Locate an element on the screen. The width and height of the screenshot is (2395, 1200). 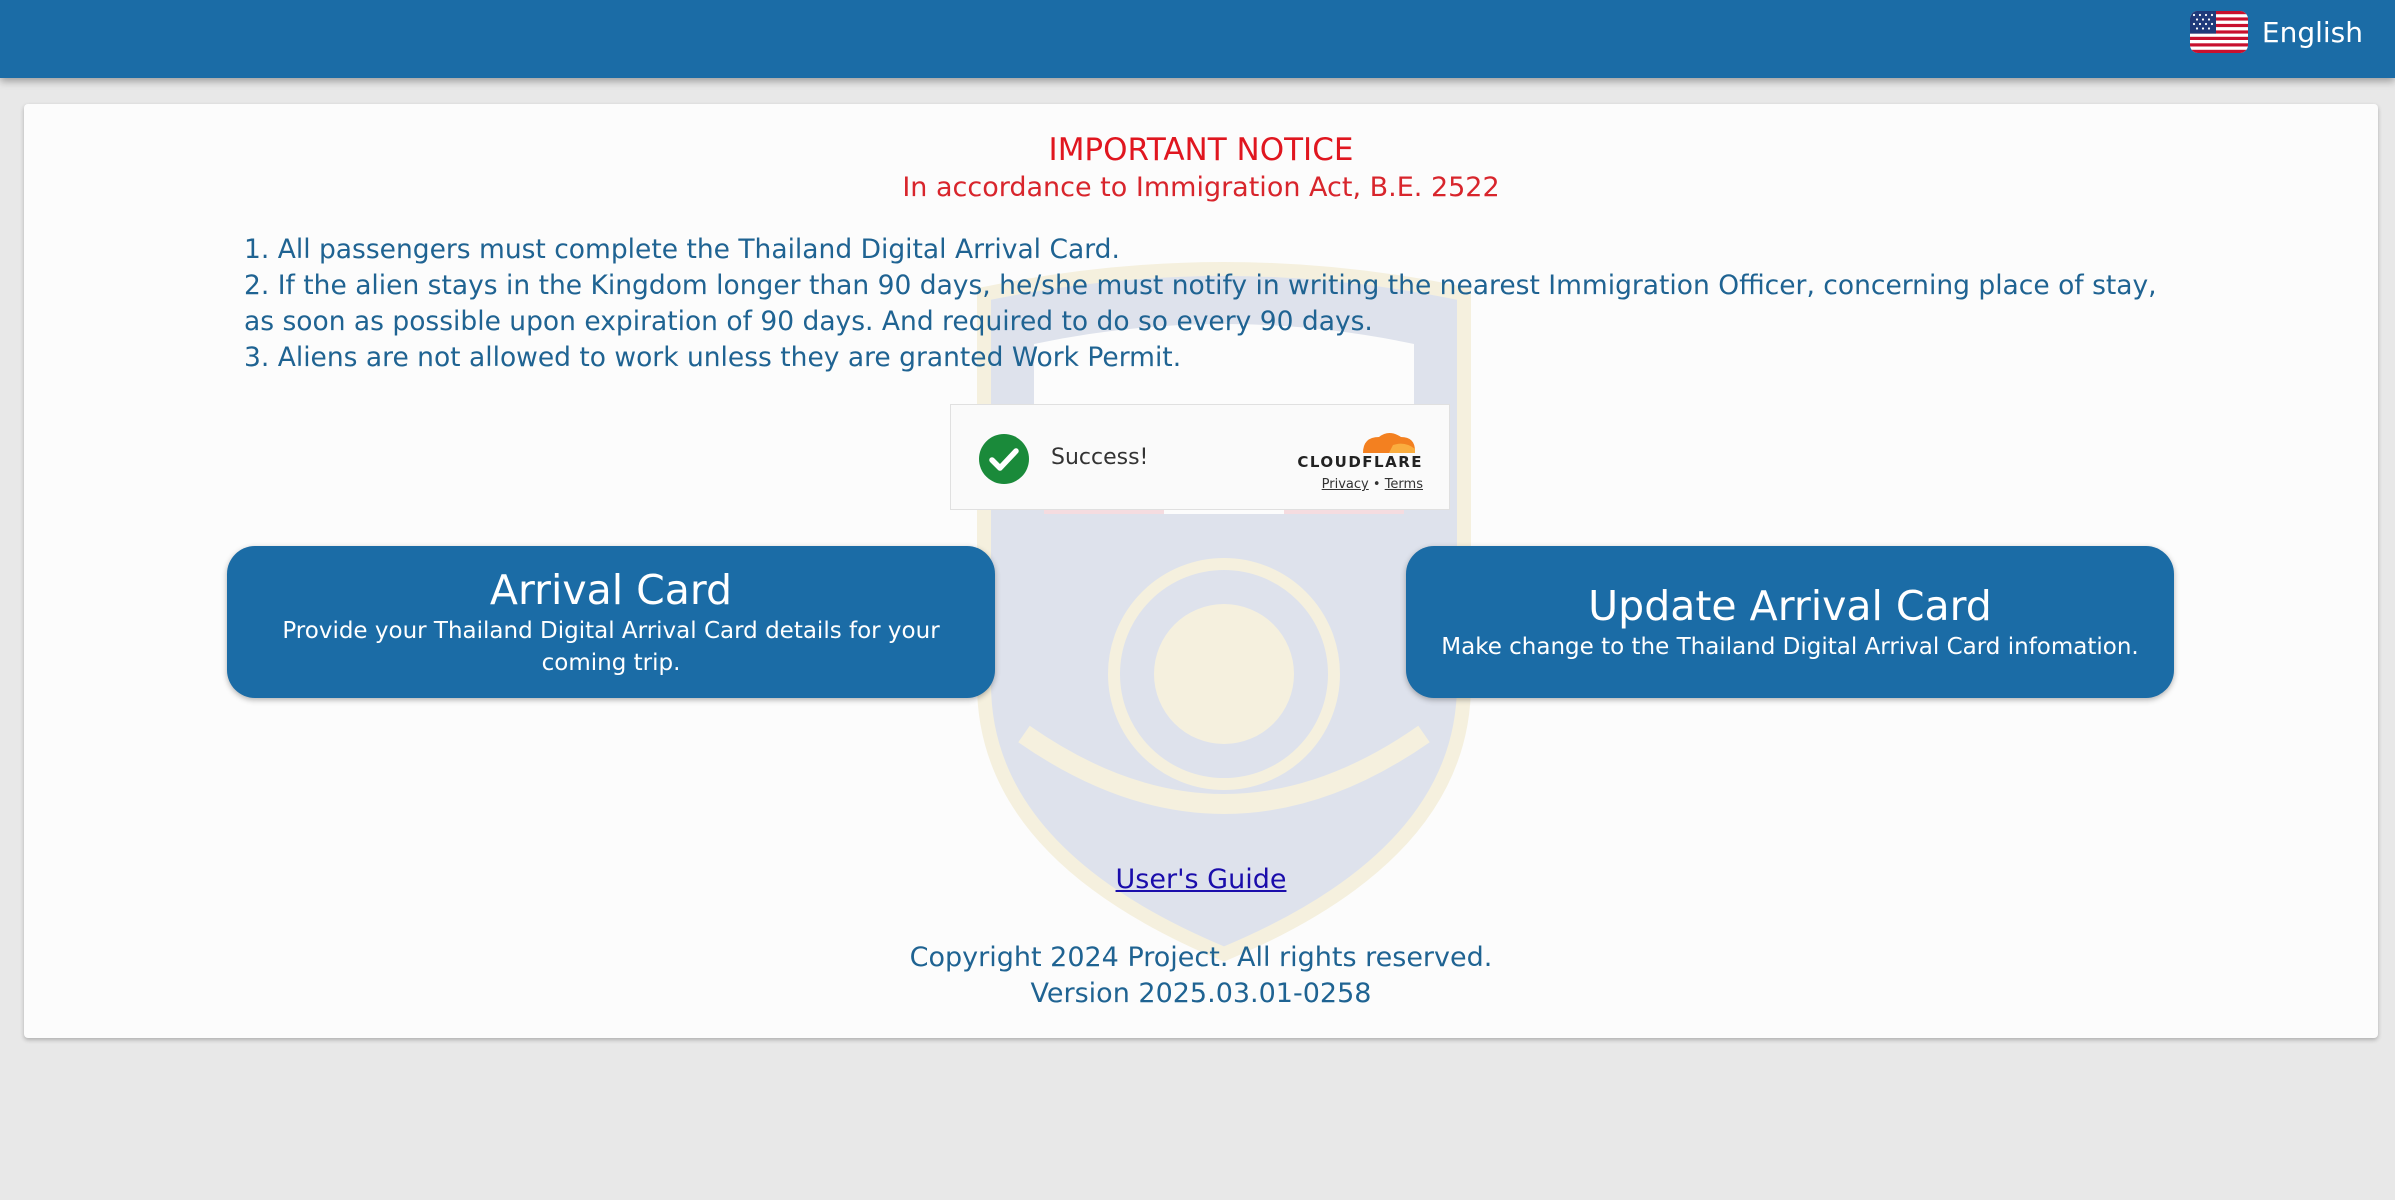
notice-title: IMPORTANT NOTICE is located at coordinates (1201, 150).